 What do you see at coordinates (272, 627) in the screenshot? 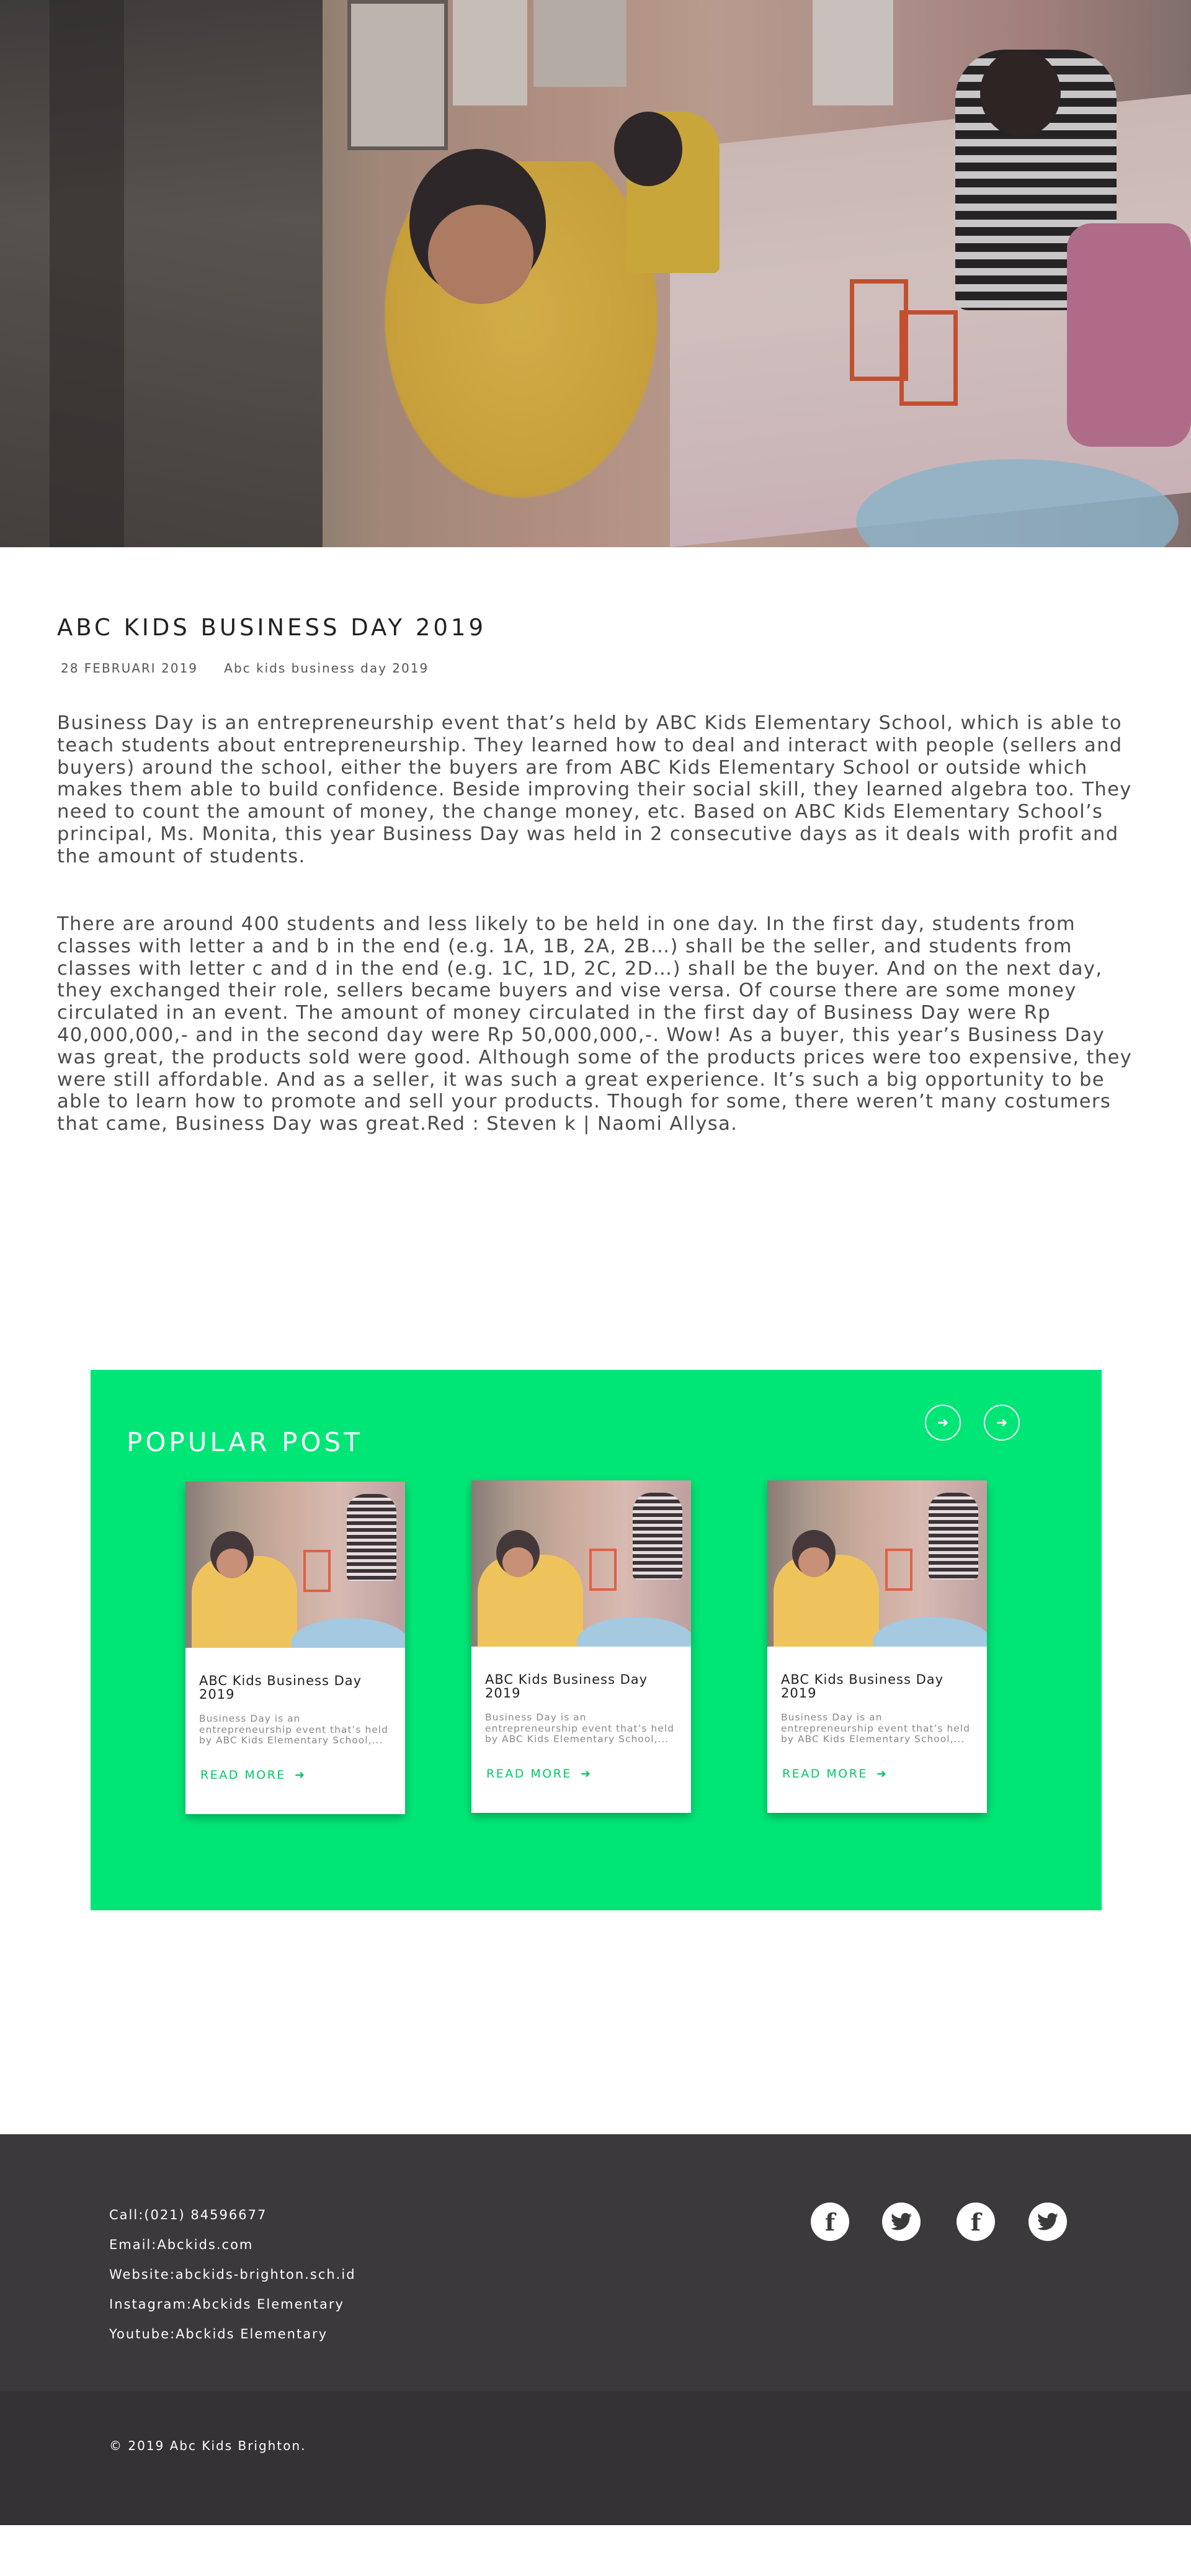
I see `article-title: ABC KIDS BUSINESS DAY 2019` at bounding box center [272, 627].